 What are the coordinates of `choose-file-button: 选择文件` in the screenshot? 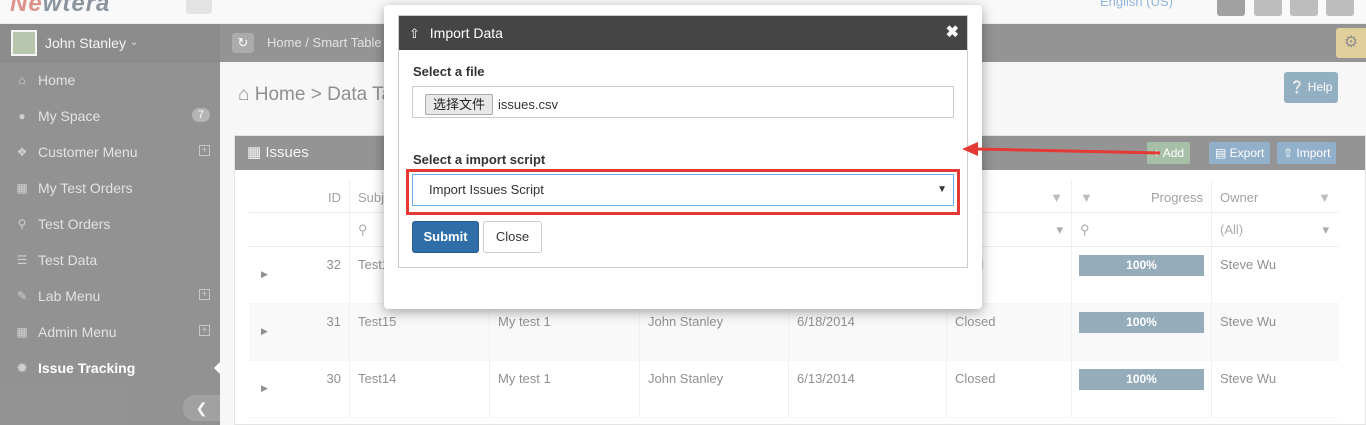 It's located at (459, 104).